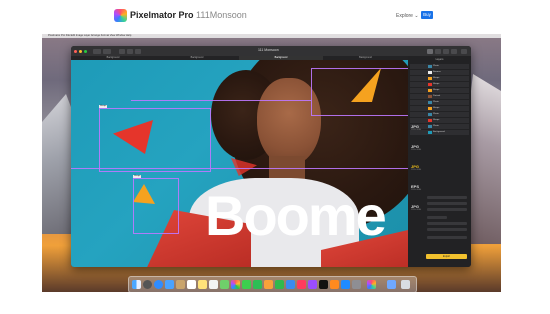  I want to click on books-icon, so click(334, 284).